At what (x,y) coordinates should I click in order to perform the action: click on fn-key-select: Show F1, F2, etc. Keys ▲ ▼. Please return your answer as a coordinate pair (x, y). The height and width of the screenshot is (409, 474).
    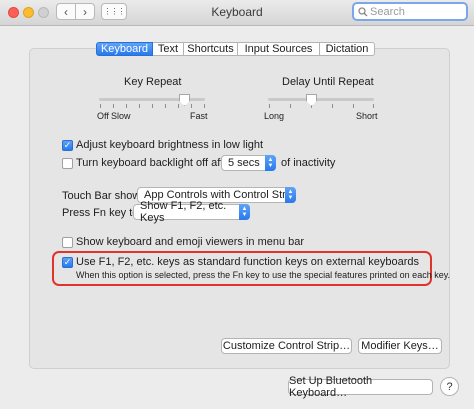
    Looking at the image, I should click on (191, 212).